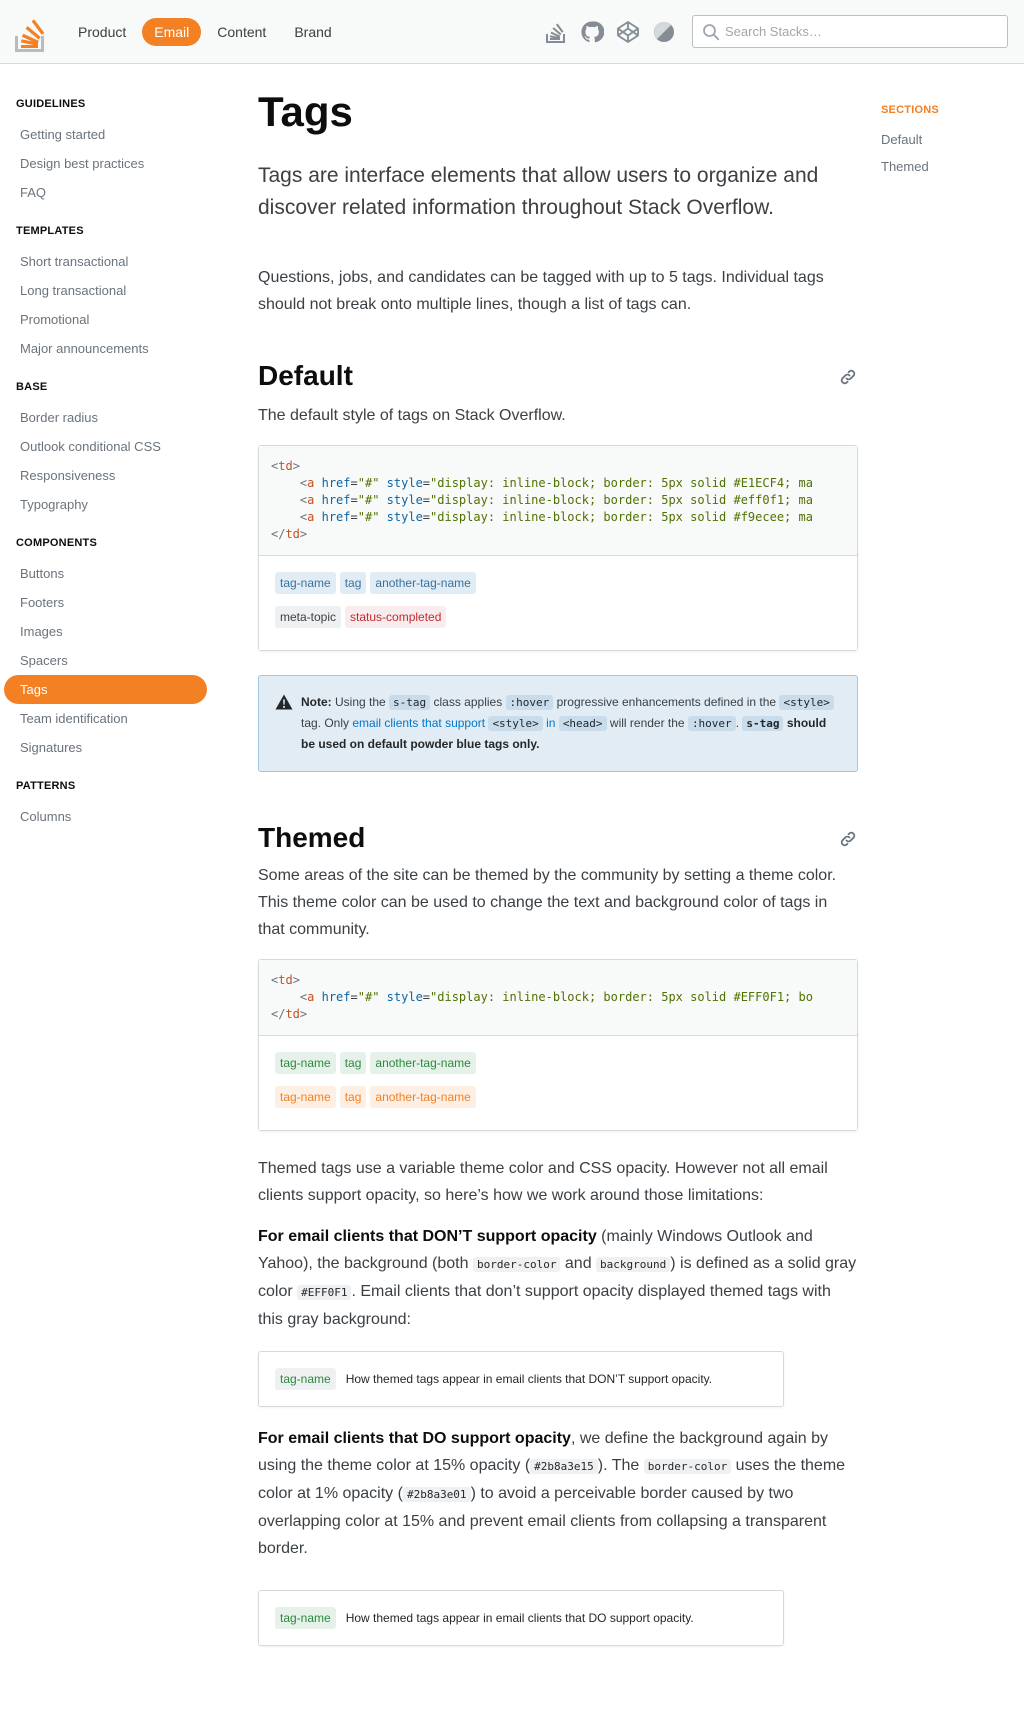 This screenshot has height=1729, width=1024. Describe the element at coordinates (105, 417) in the screenshot. I see `sidebar-item-border-radius: Border radius` at that location.